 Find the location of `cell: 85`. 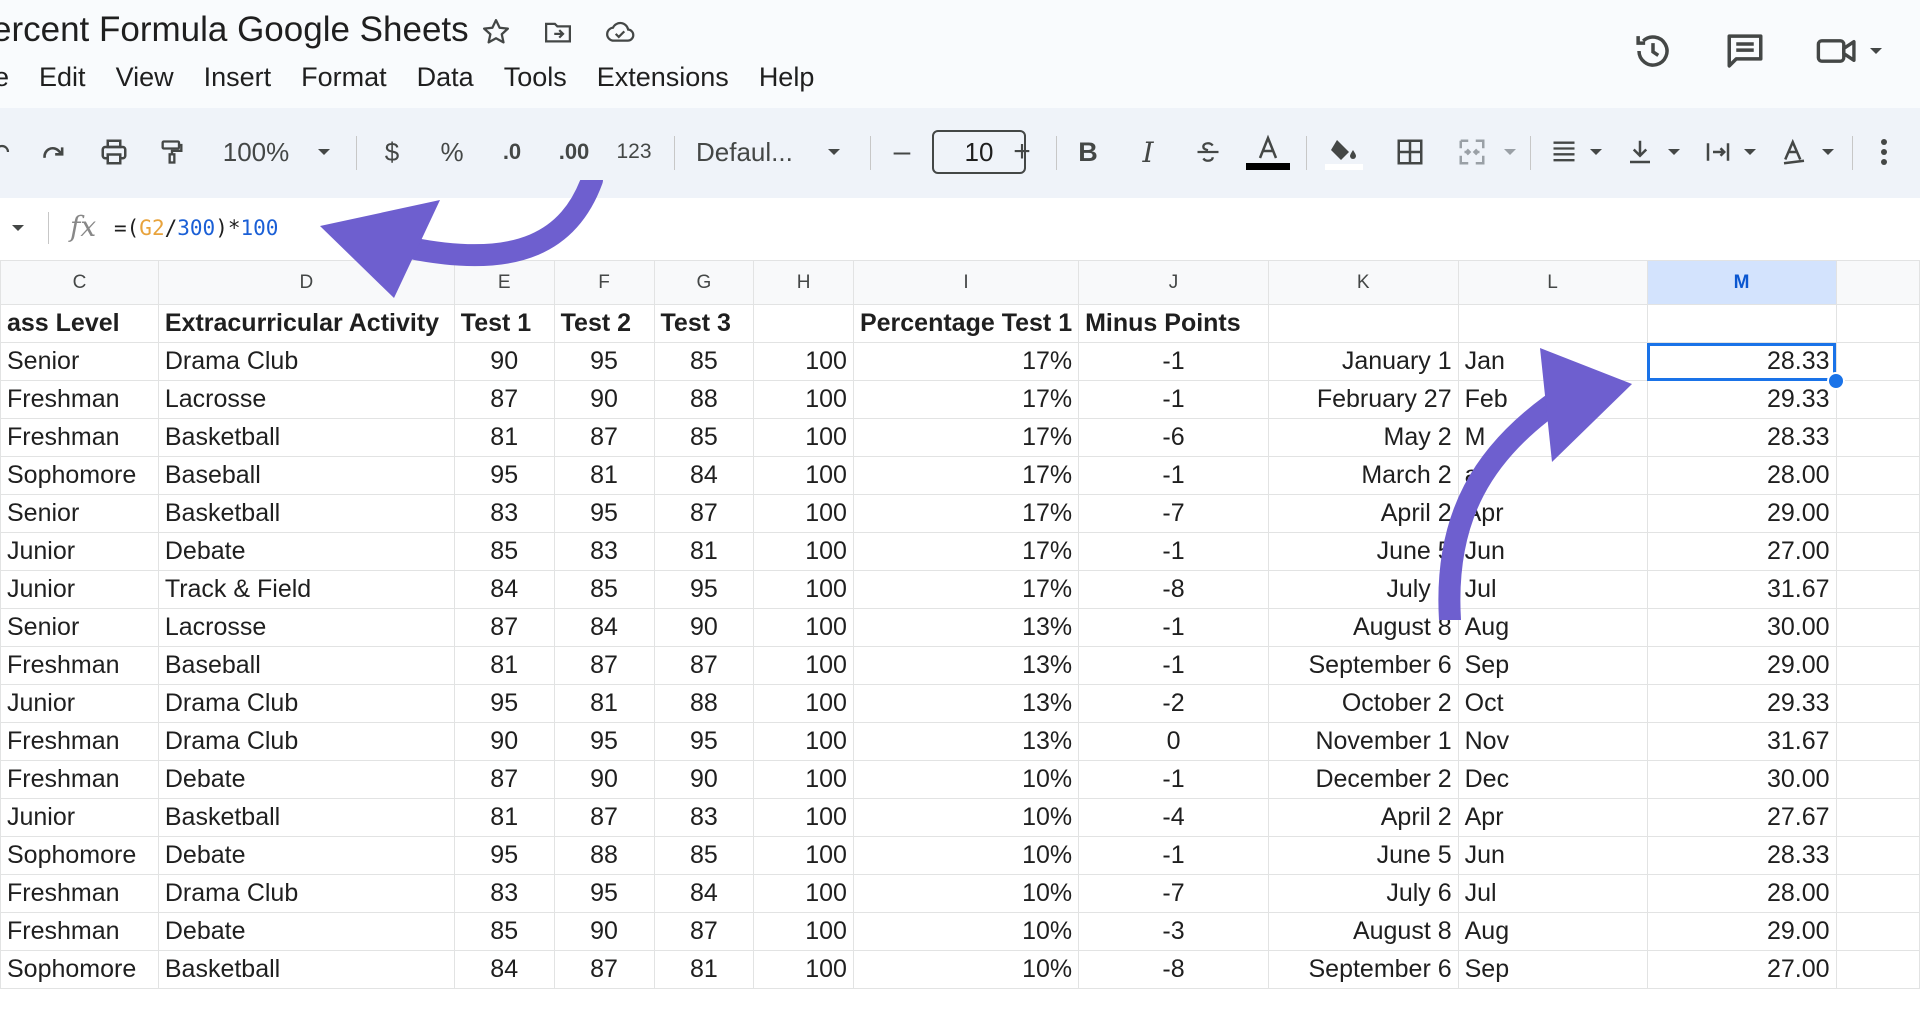

cell: 85 is located at coordinates (604, 589).